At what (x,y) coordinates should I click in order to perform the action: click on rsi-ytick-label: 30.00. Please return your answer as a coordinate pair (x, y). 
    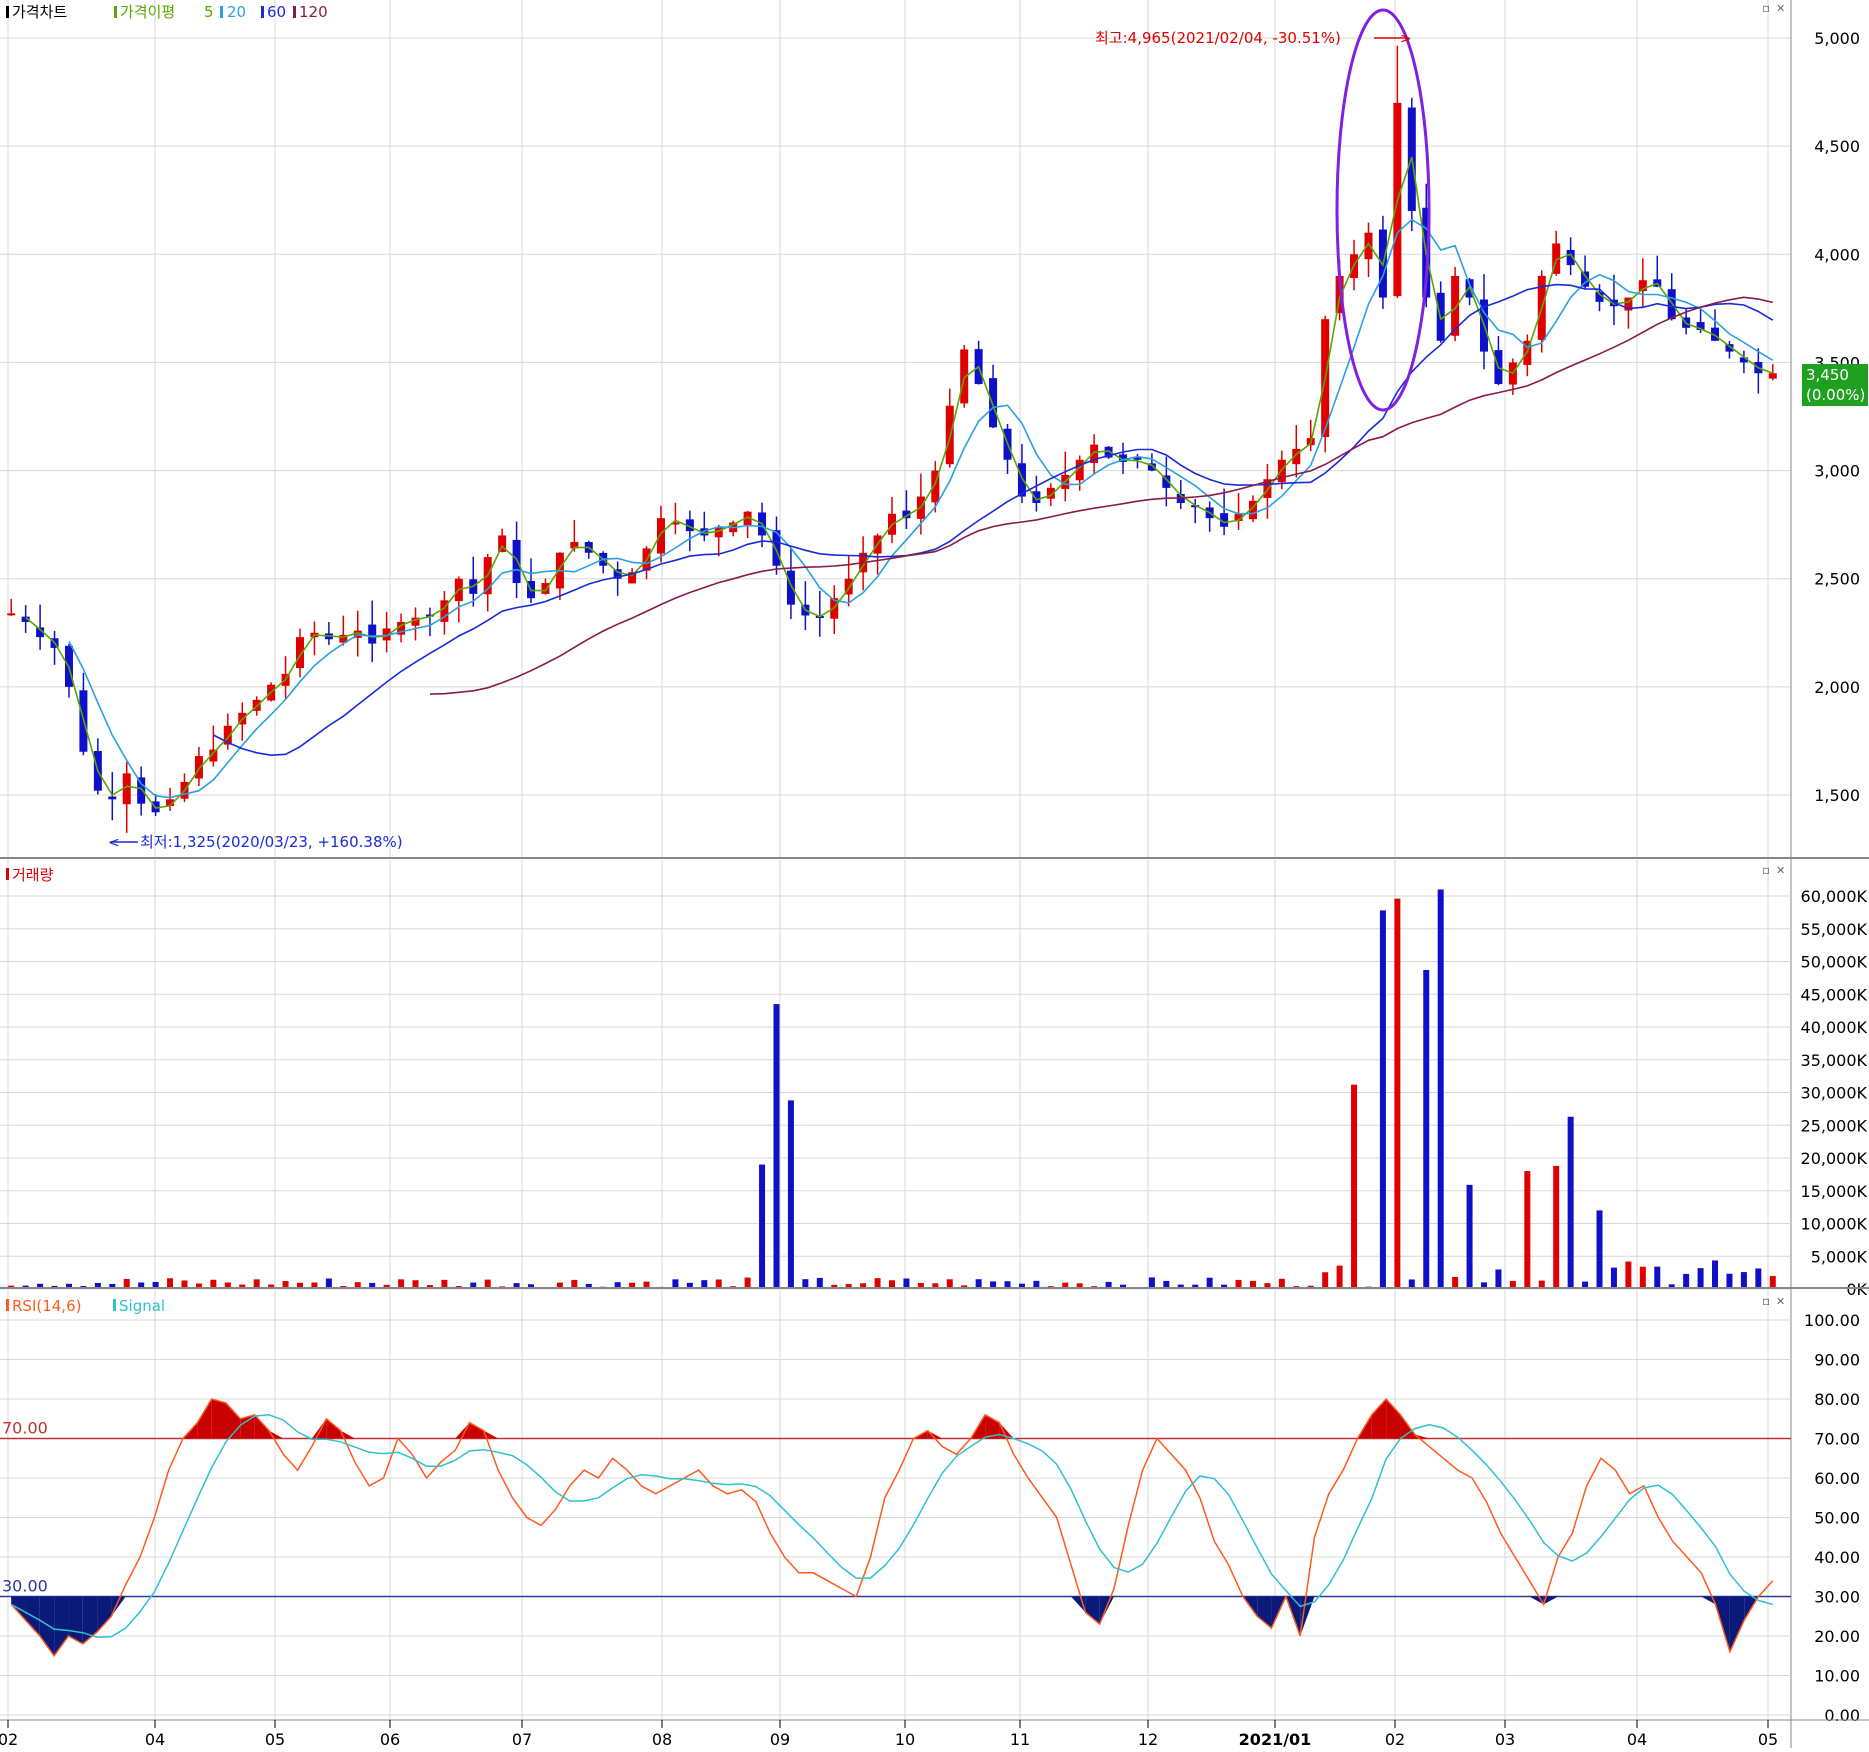
    Looking at the image, I should click on (1837, 1597).